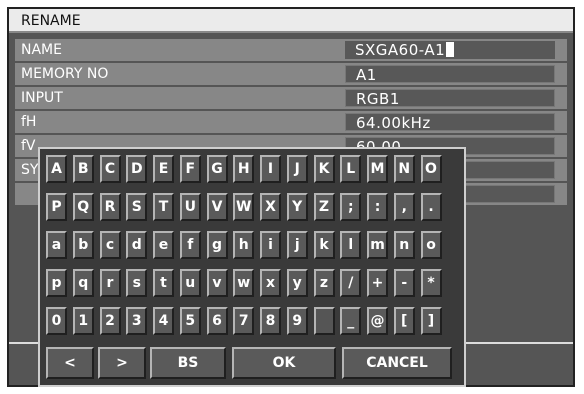 This screenshot has height=394, width=584. What do you see at coordinates (431, 245) in the screenshot?
I see `key-char: o` at bounding box center [431, 245].